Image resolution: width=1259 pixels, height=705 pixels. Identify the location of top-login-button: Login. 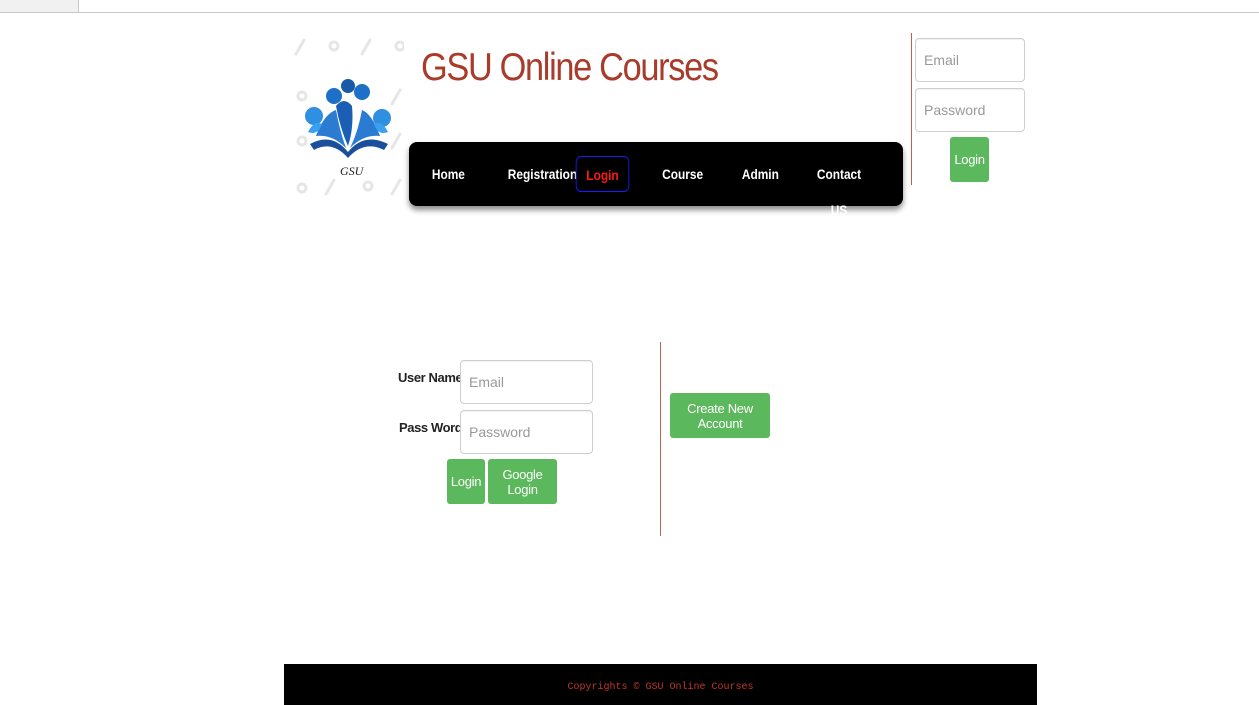
(969, 159).